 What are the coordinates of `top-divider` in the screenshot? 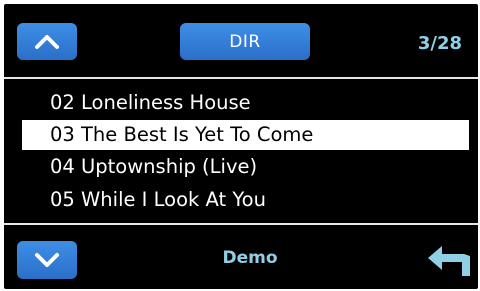 It's located at (241, 78).